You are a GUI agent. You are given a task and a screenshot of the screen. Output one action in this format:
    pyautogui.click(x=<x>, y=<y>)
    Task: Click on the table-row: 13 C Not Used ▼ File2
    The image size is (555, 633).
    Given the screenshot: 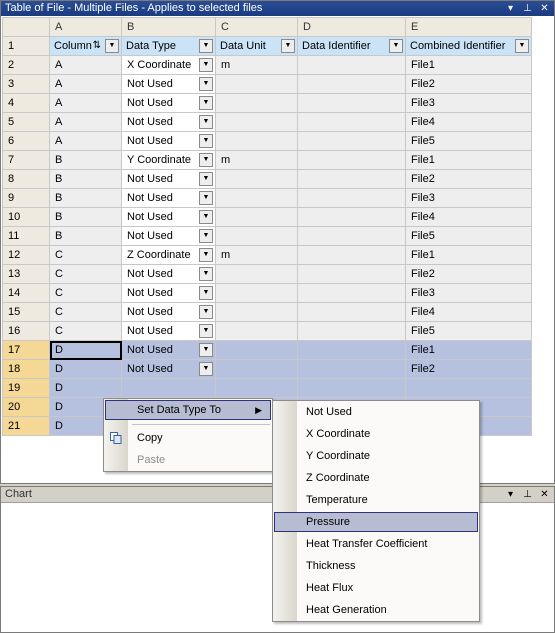 What is the action you would take?
    pyautogui.click(x=267, y=274)
    